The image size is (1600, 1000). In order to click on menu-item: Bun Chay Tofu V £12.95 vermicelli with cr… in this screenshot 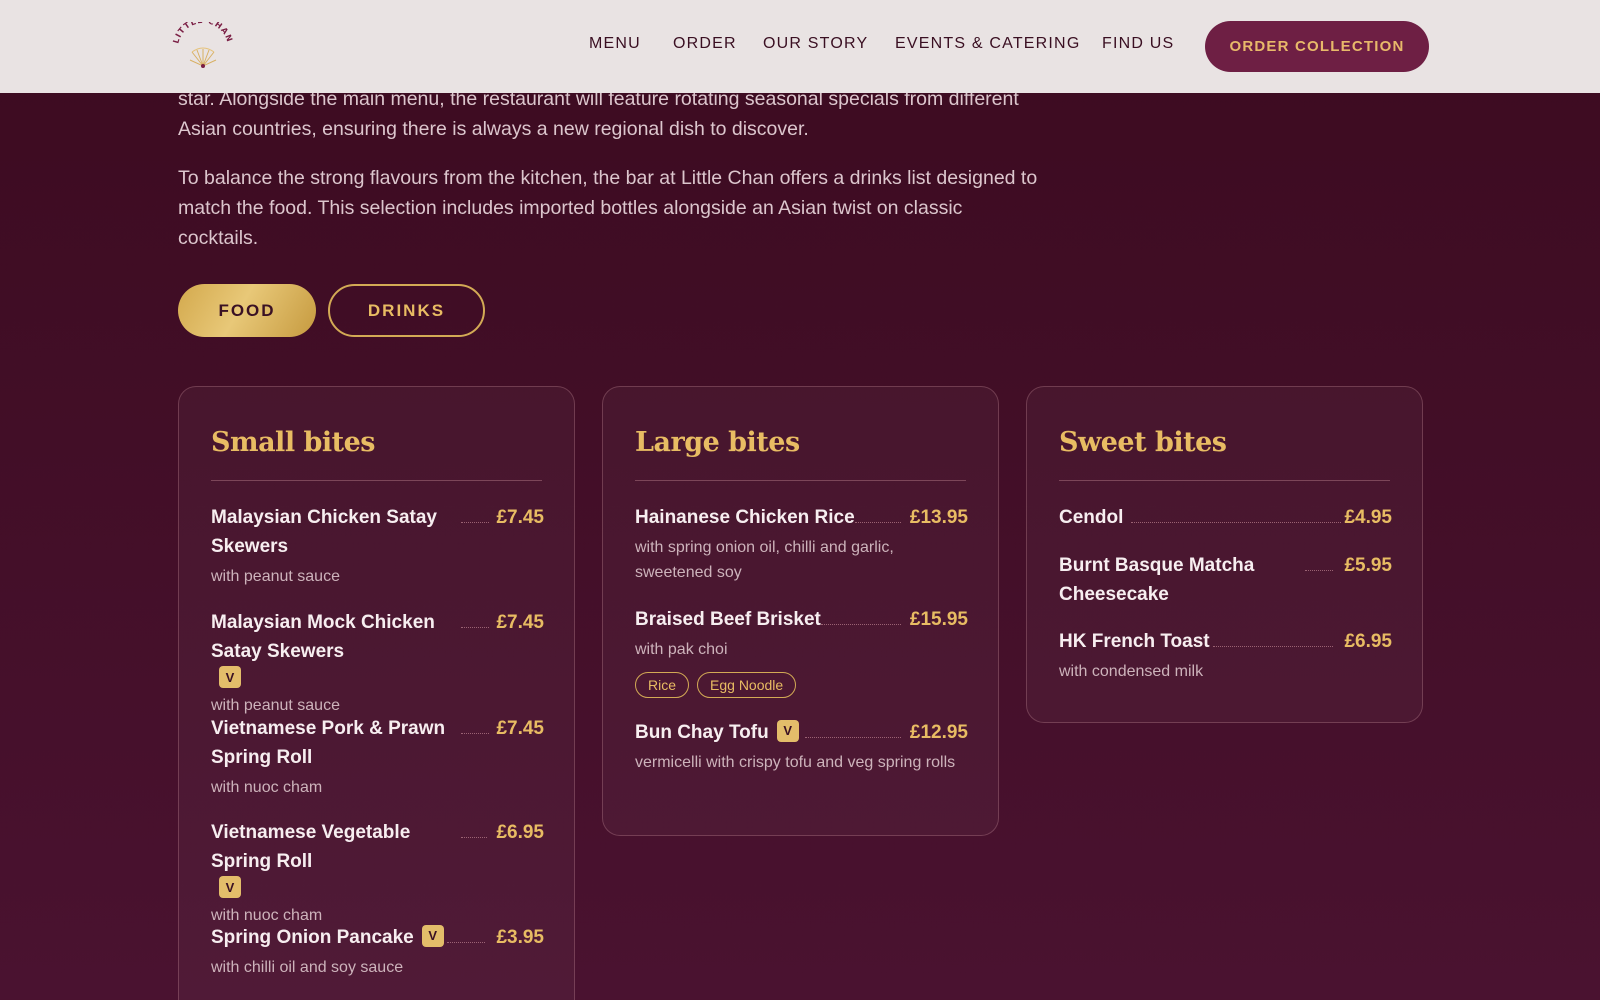, I will do `click(801, 746)`.